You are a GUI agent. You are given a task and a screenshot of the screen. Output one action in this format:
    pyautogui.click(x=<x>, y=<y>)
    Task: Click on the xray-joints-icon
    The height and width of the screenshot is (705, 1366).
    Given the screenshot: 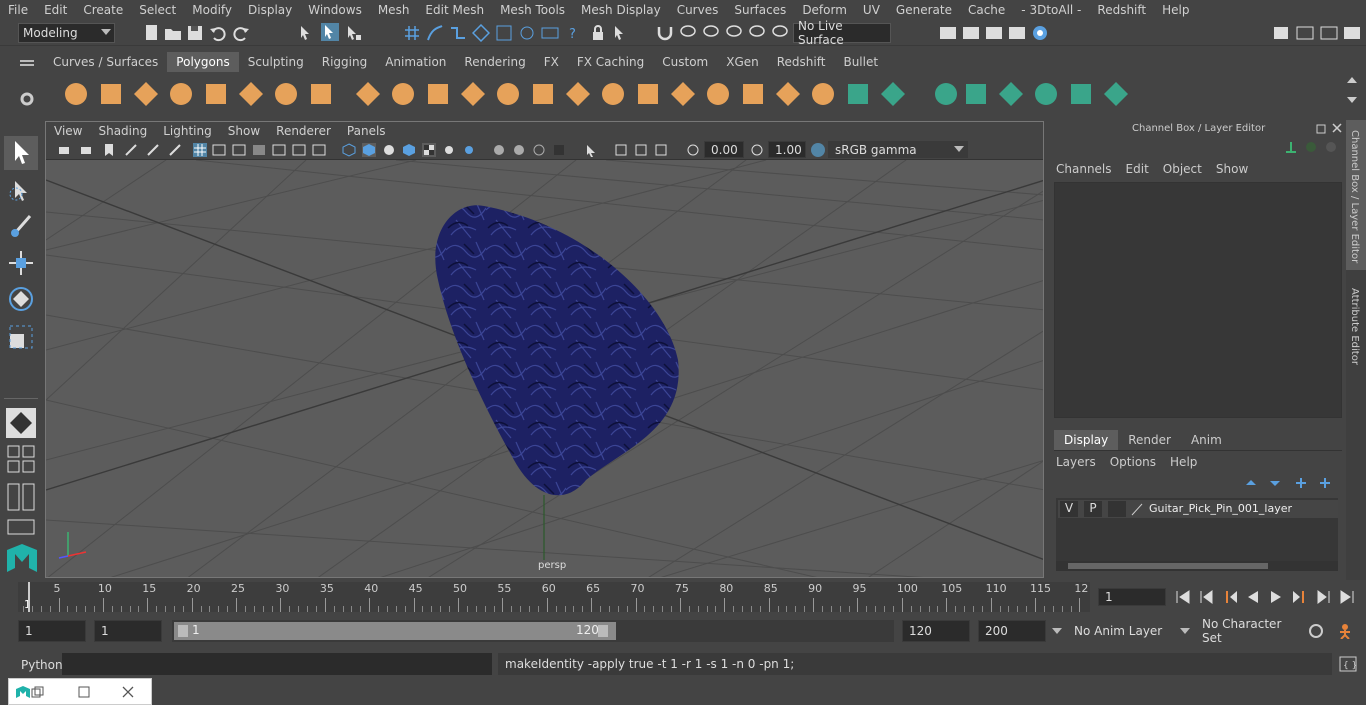 What is the action you would take?
    pyautogui.click(x=641, y=150)
    